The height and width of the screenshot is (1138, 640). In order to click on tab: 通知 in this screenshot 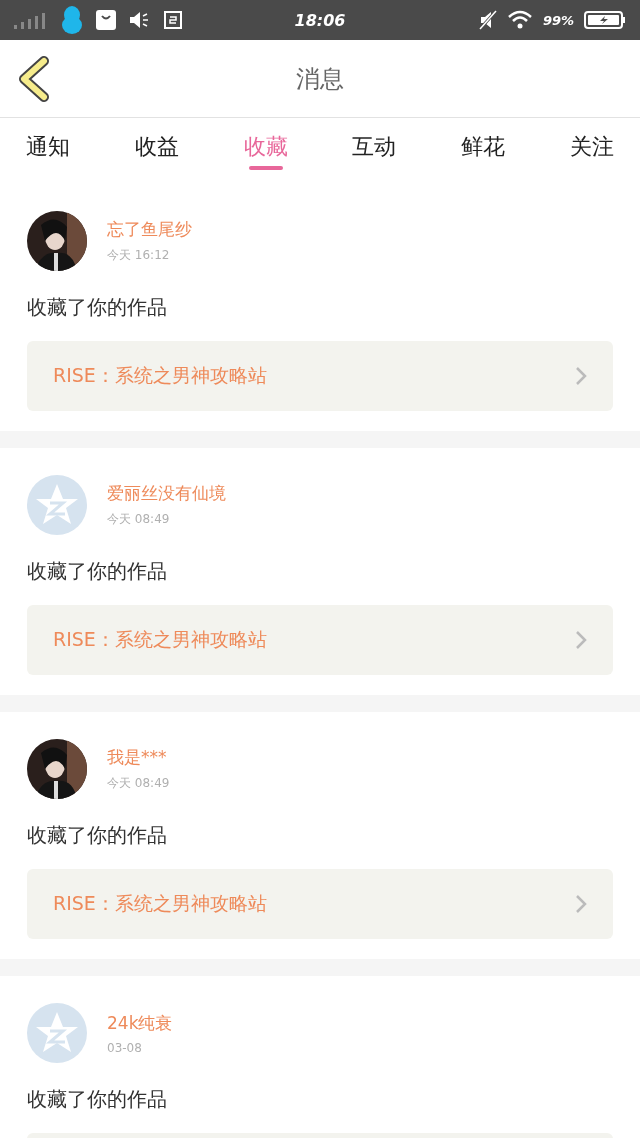, I will do `click(48, 148)`.